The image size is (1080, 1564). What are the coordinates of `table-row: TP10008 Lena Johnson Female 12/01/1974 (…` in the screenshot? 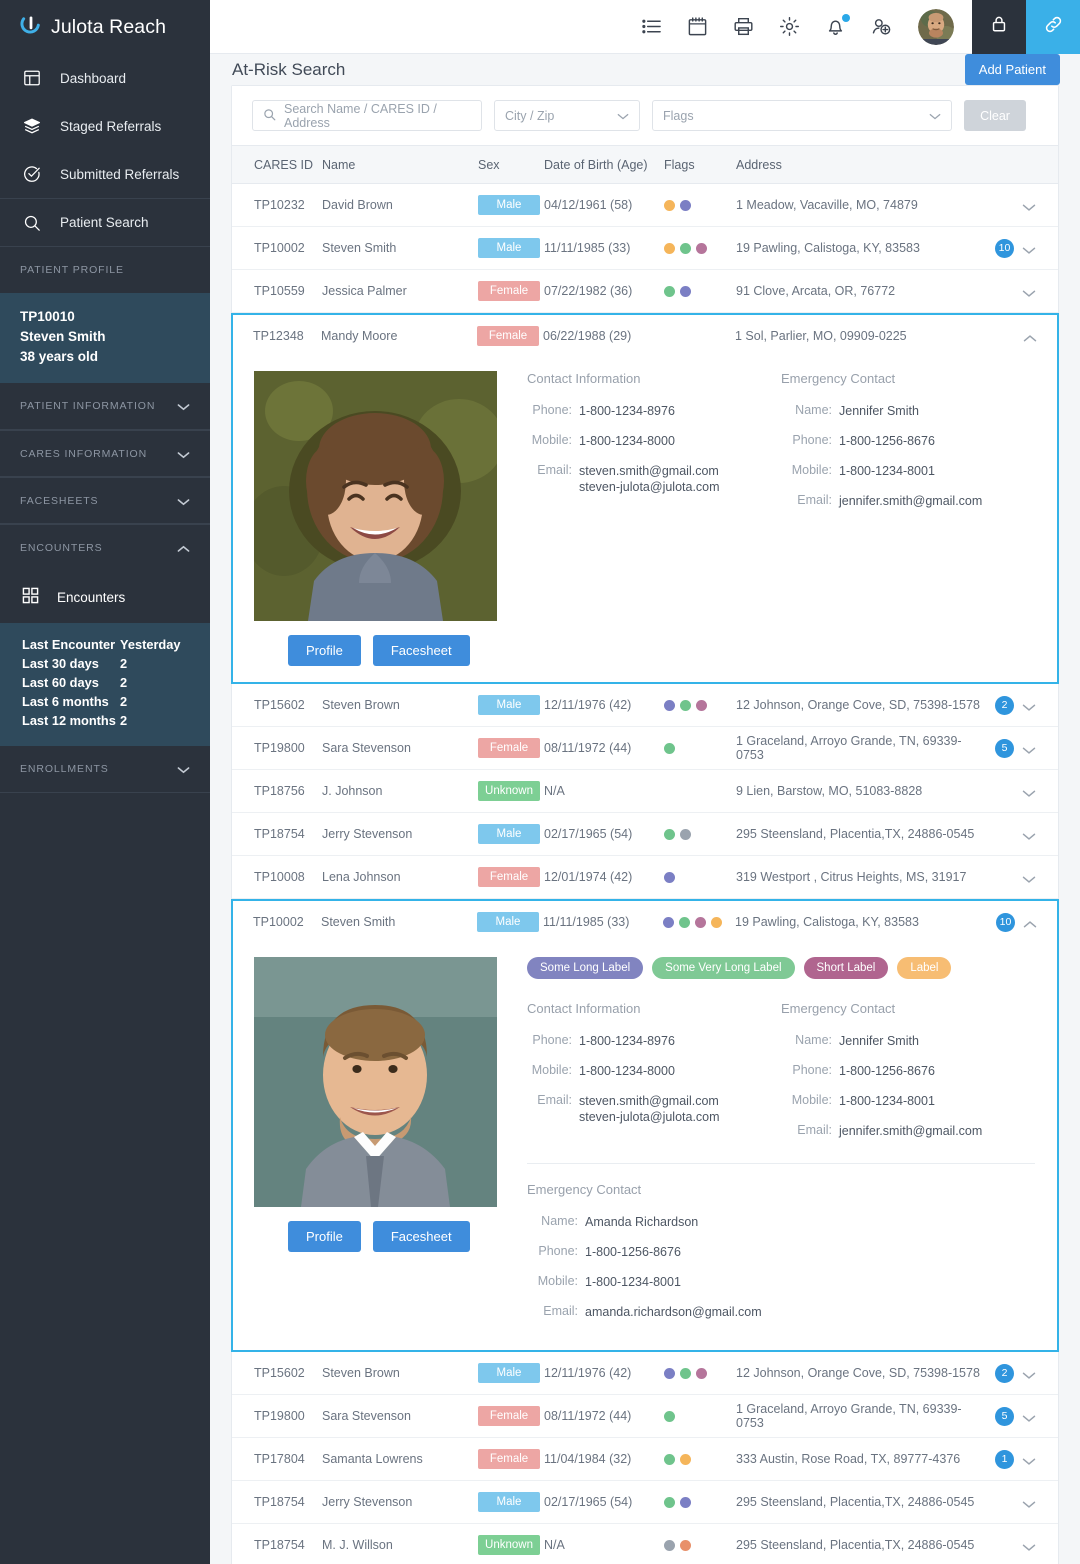 It's located at (645, 877).